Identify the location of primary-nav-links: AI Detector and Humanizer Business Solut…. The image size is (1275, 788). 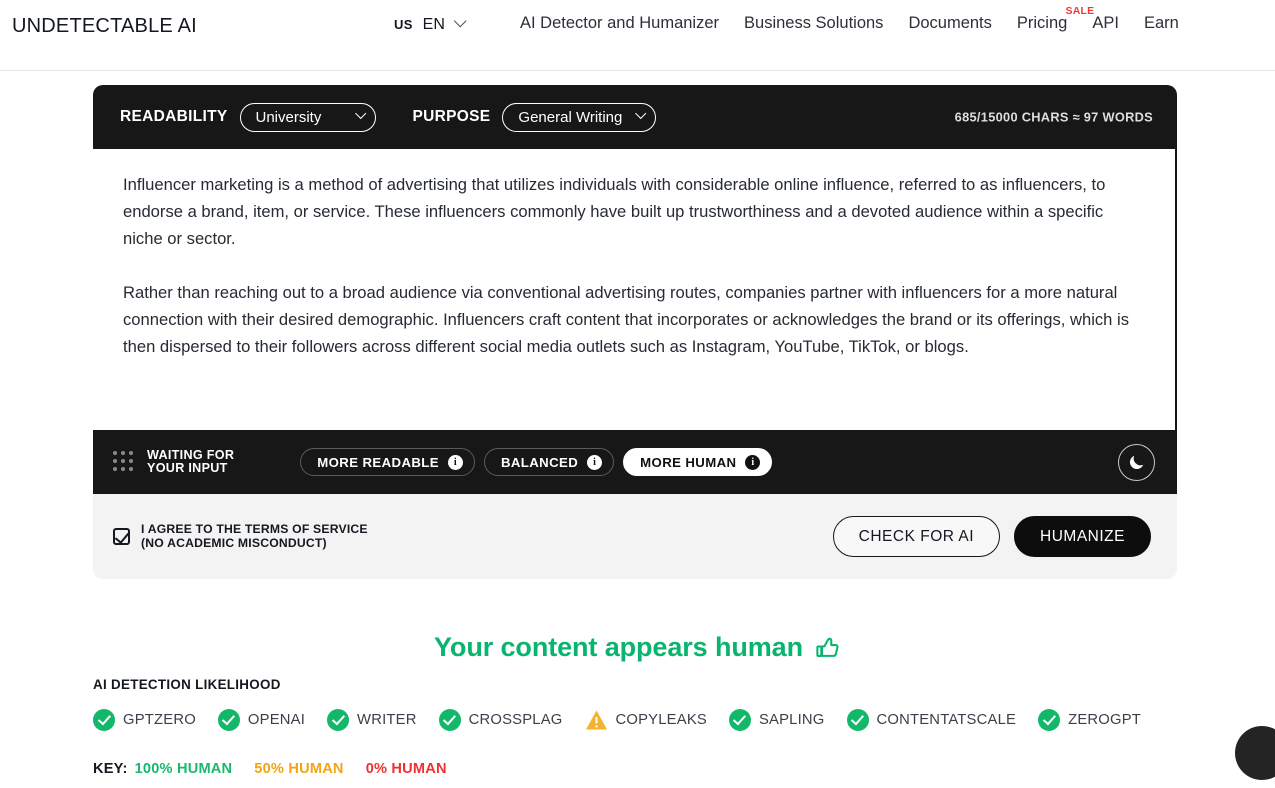
(849, 19).